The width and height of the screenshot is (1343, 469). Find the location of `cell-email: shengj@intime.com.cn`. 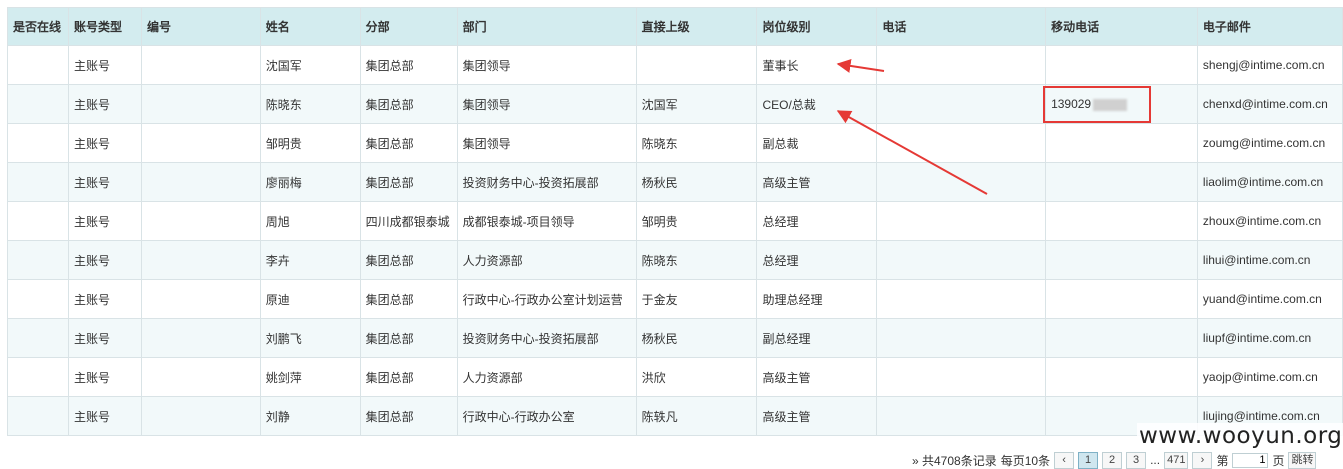

cell-email: shengj@intime.com.cn is located at coordinates (1269, 65).